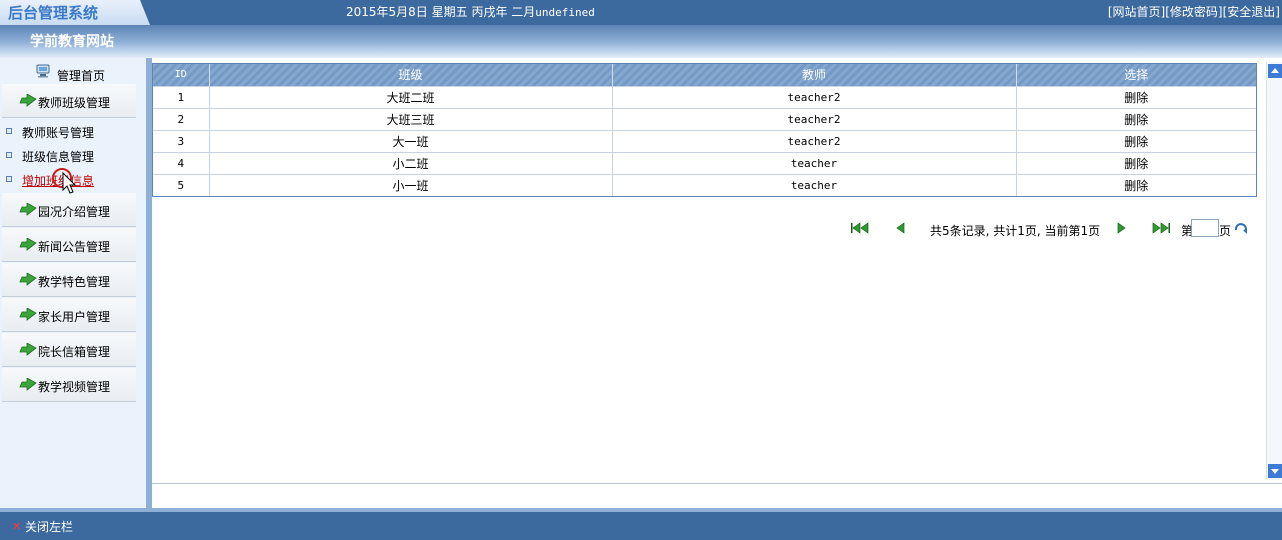 This screenshot has width=1282, height=540. Describe the element at coordinates (81, 76) in the screenshot. I see `sidebar-home-label: 管理首页` at that location.